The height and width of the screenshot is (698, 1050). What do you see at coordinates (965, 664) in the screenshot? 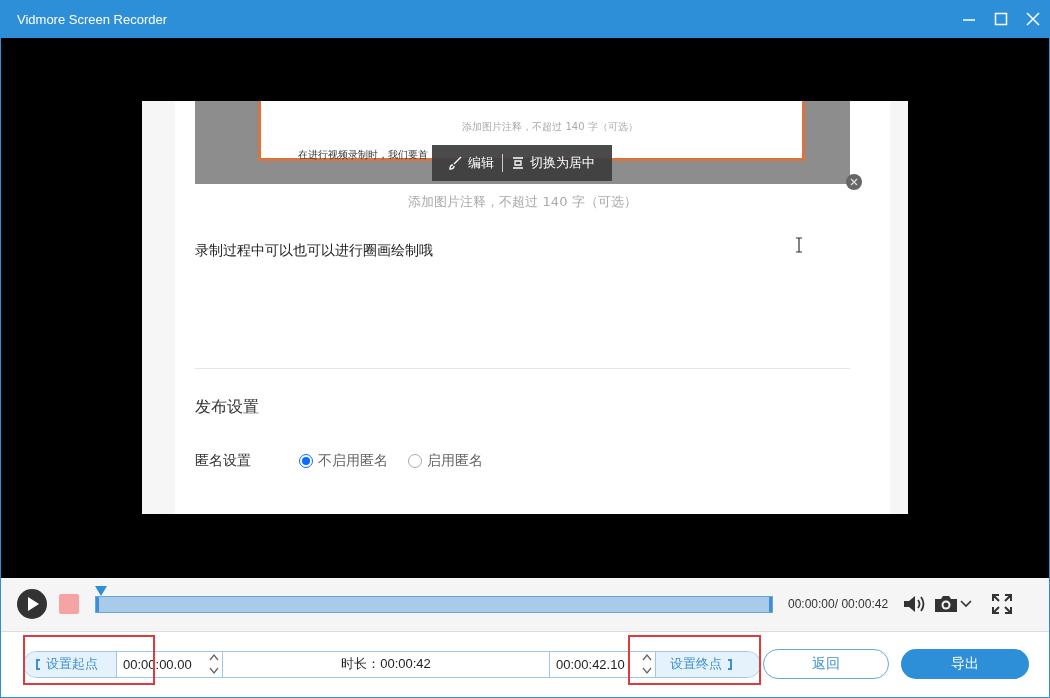
I see `export-button: 导出` at bounding box center [965, 664].